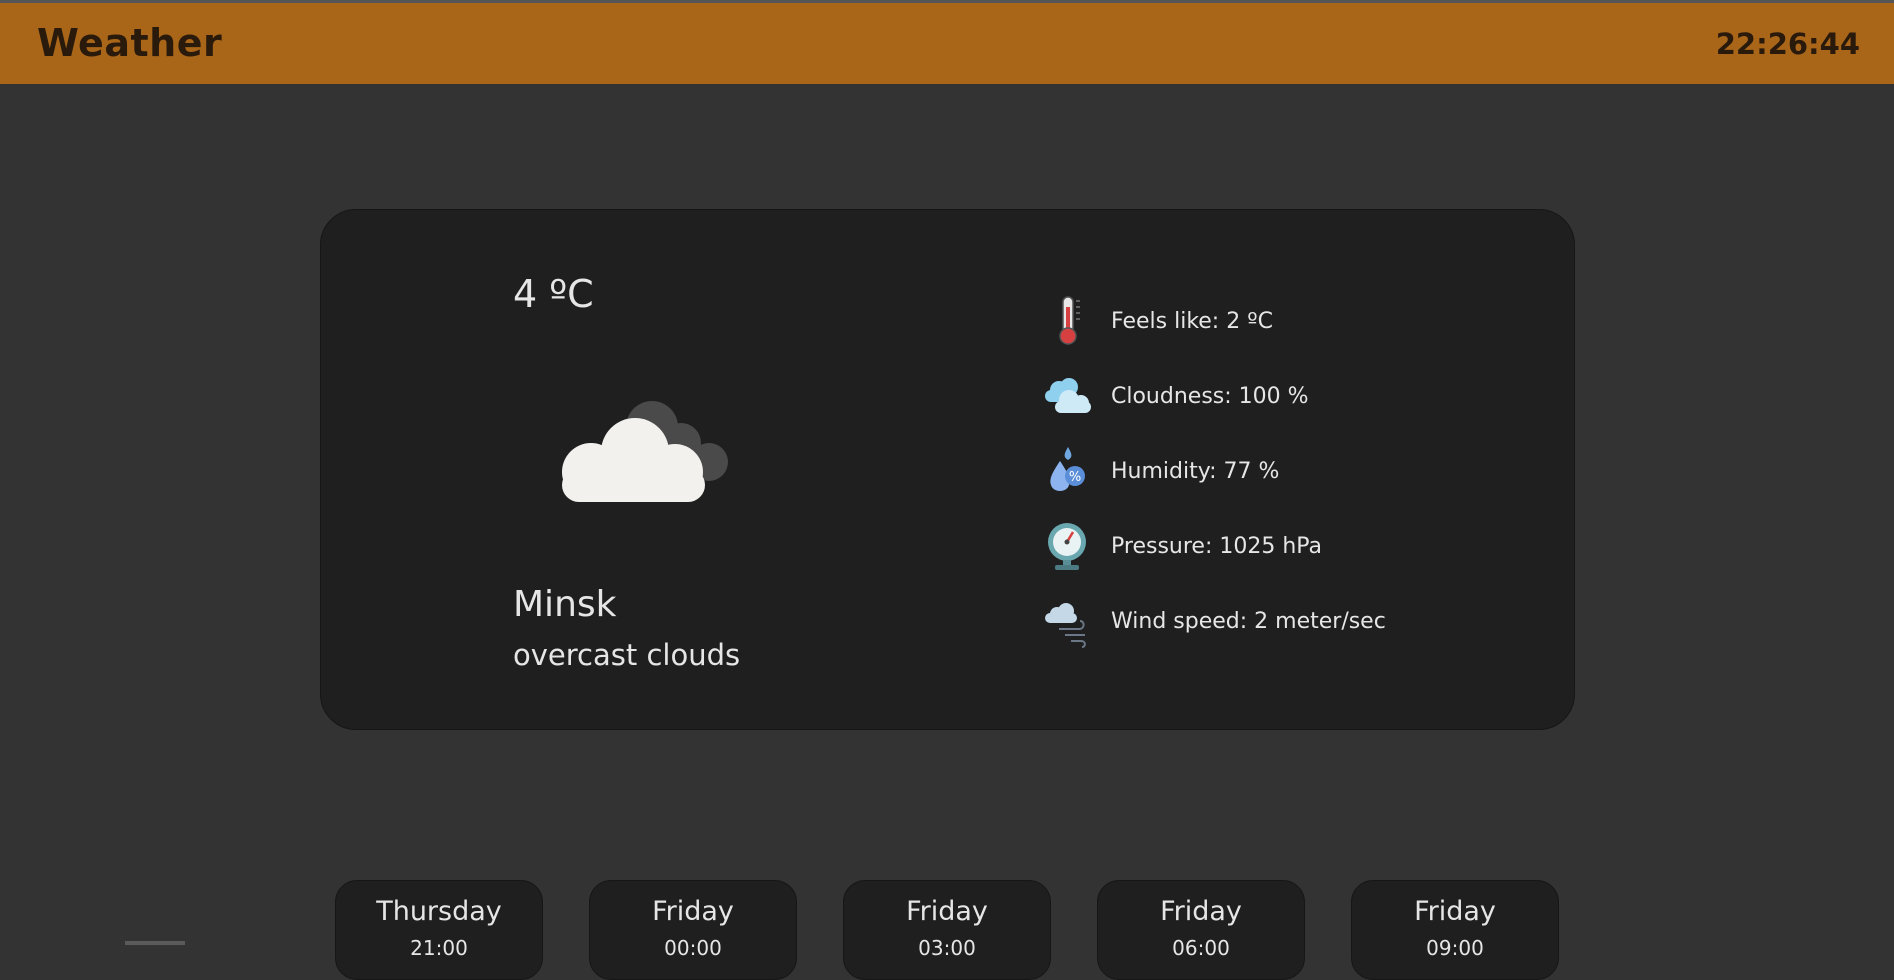 Image resolution: width=1894 pixels, height=980 pixels. I want to click on cloudness-text: Cloudness: 100 %, so click(1210, 396).